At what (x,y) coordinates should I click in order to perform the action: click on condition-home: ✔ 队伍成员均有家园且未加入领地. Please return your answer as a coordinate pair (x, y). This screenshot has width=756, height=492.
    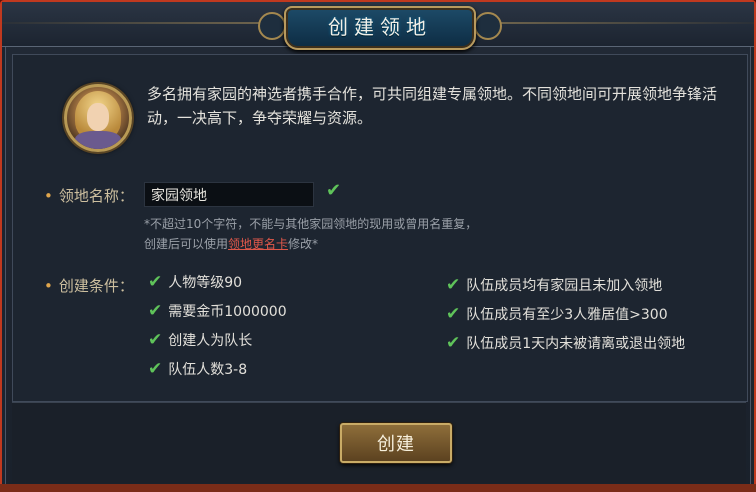
    Looking at the image, I should click on (554, 285).